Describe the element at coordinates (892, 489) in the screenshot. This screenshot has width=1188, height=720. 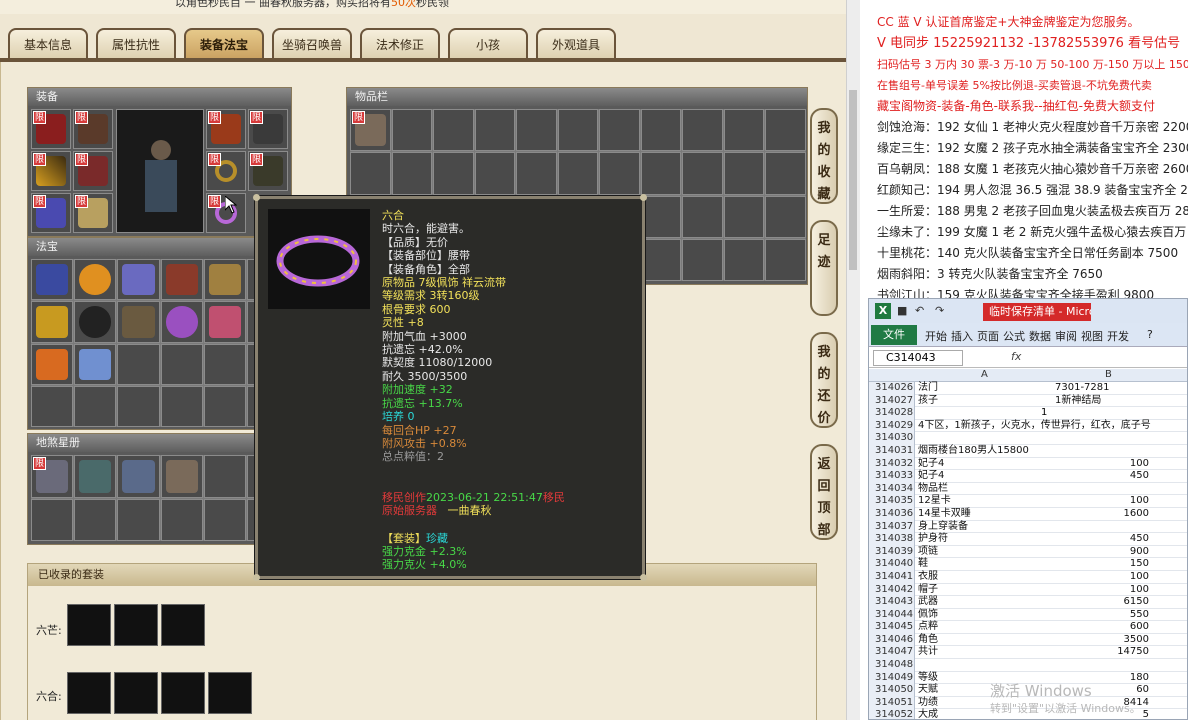
I see `row-number: 314034` at that location.